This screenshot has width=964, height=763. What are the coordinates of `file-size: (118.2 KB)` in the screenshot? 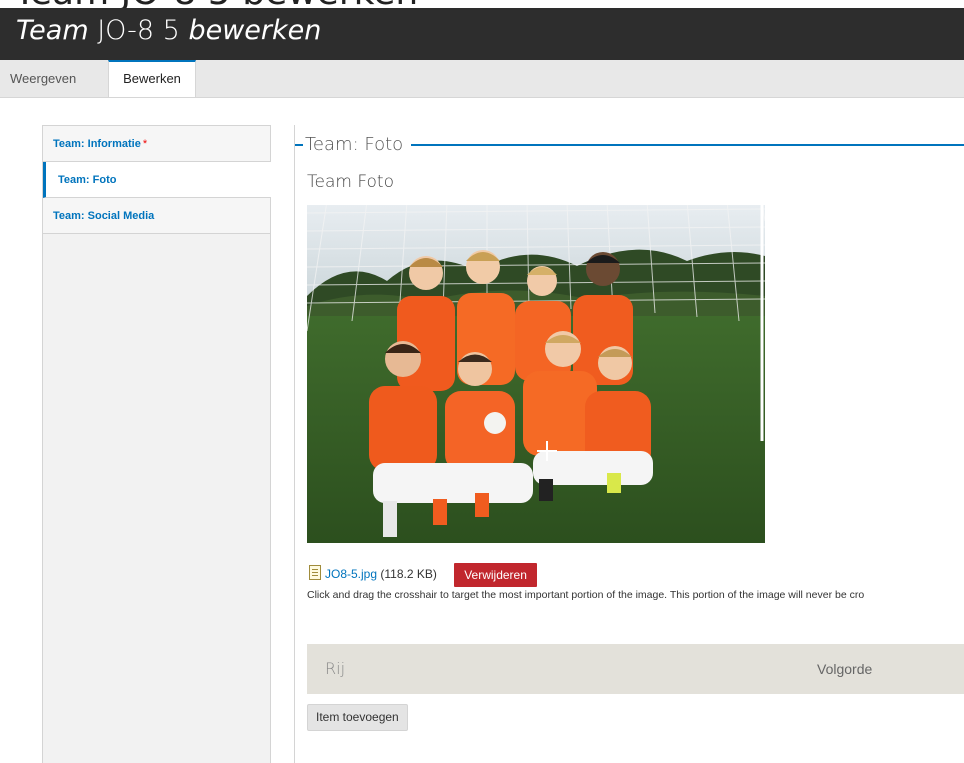 It's located at (408, 574).